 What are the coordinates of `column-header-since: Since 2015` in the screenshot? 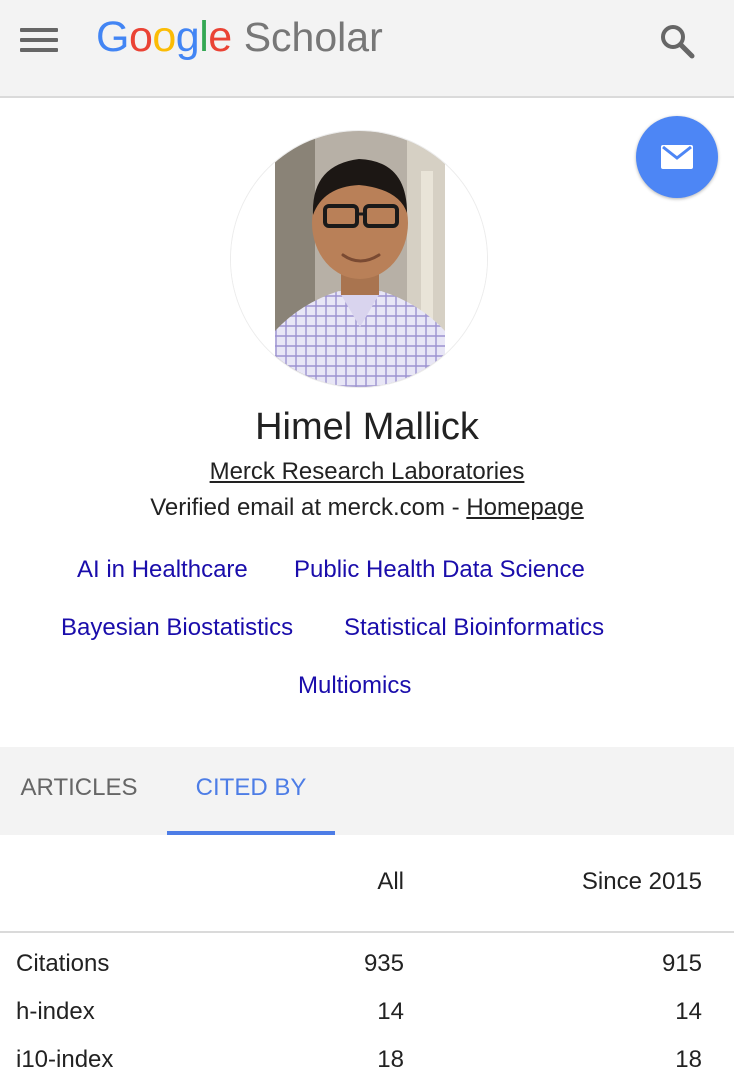 It's located at (641, 881).